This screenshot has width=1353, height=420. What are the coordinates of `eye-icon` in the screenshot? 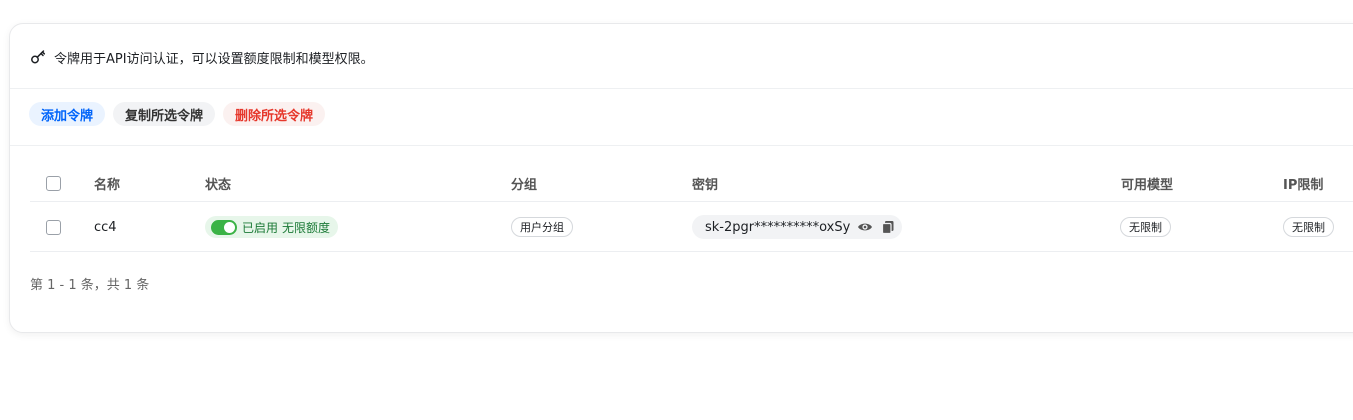 It's located at (865, 227).